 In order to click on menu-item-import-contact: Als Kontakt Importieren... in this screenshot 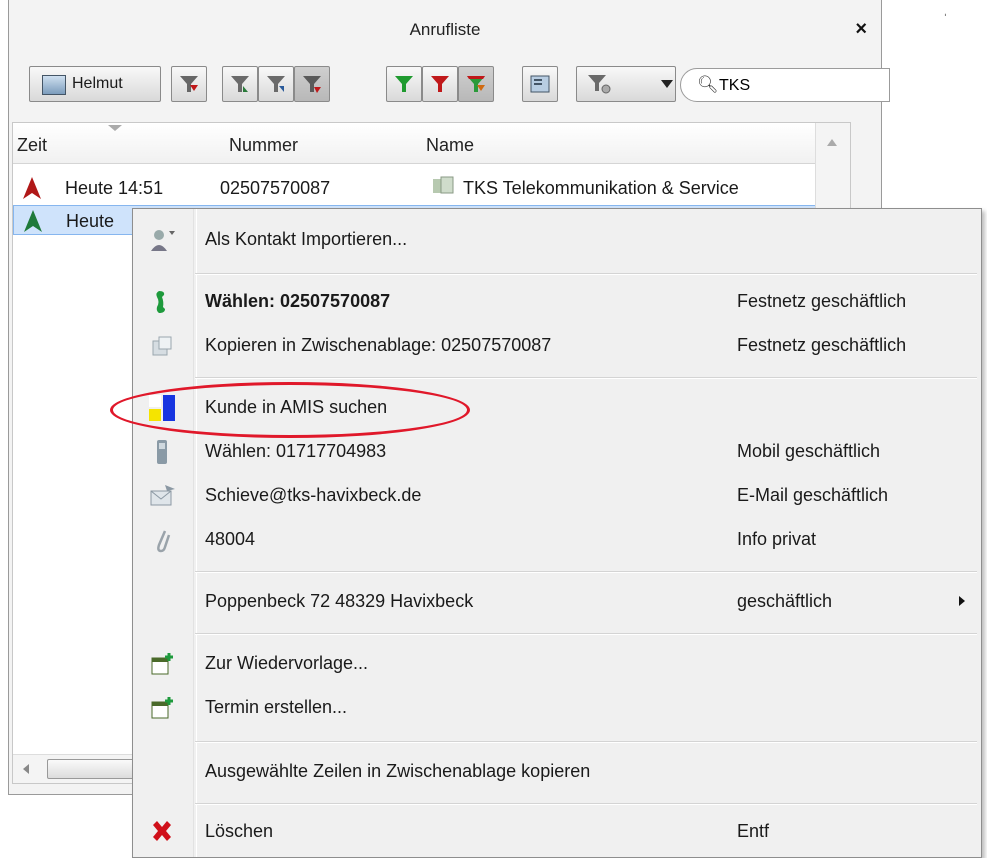, I will do `click(557, 239)`.